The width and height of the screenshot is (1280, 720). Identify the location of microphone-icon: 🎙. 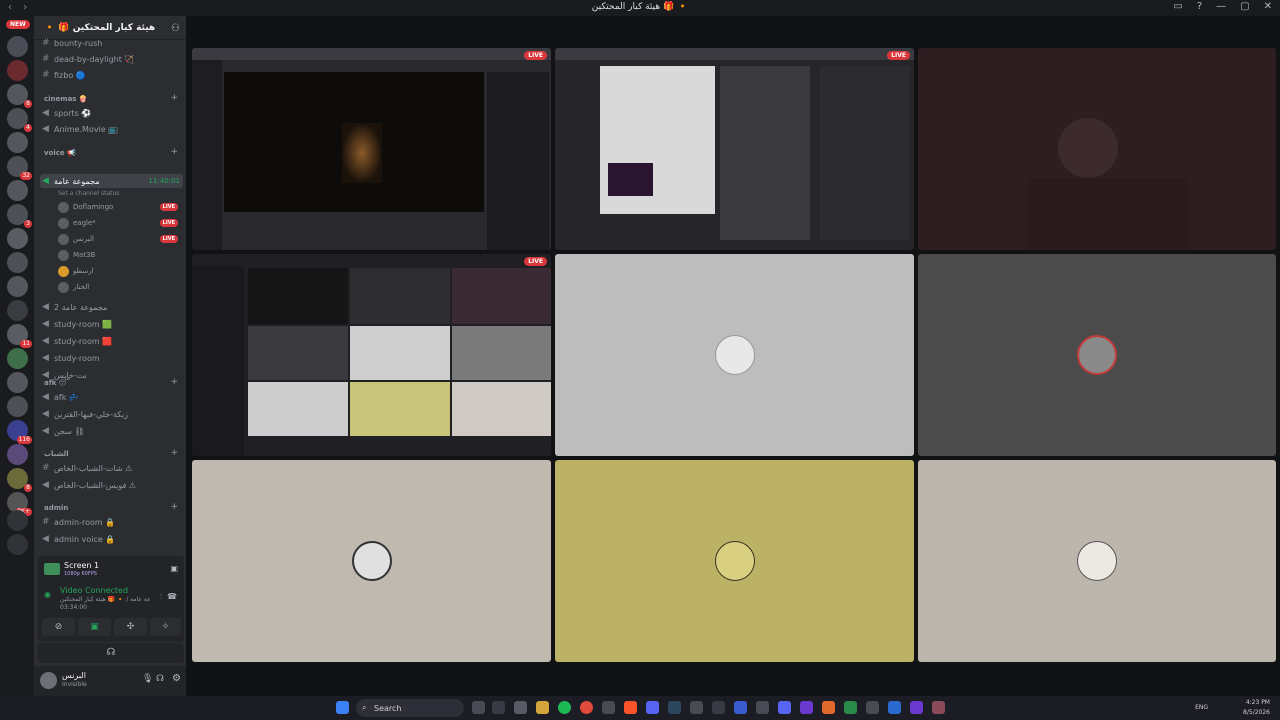
(147, 679).